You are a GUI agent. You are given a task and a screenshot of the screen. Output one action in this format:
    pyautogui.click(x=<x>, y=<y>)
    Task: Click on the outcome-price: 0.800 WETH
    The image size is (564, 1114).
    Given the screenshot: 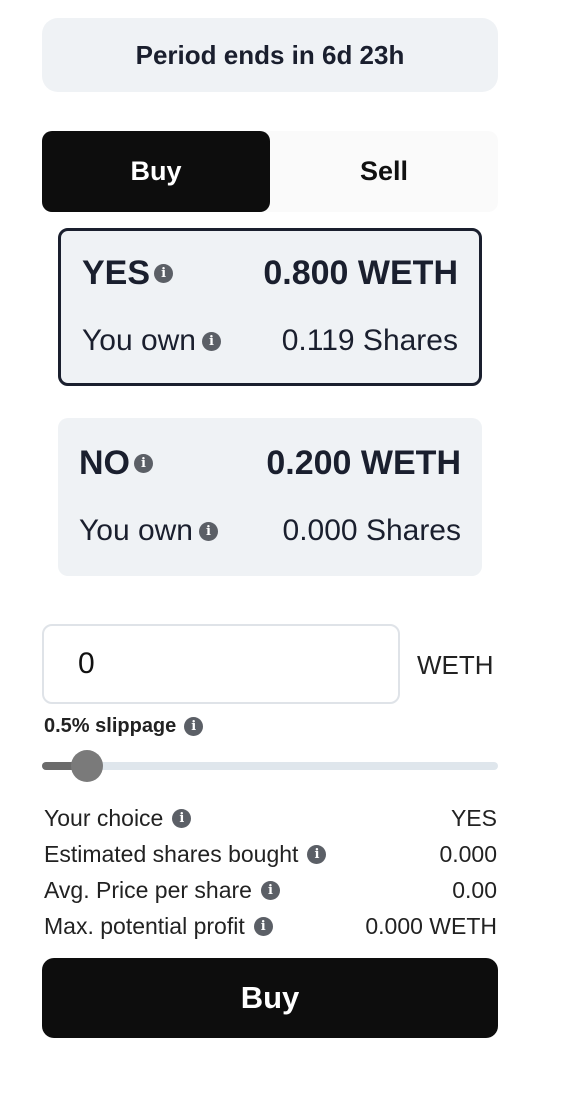 What is the action you would take?
    pyautogui.click(x=360, y=273)
    